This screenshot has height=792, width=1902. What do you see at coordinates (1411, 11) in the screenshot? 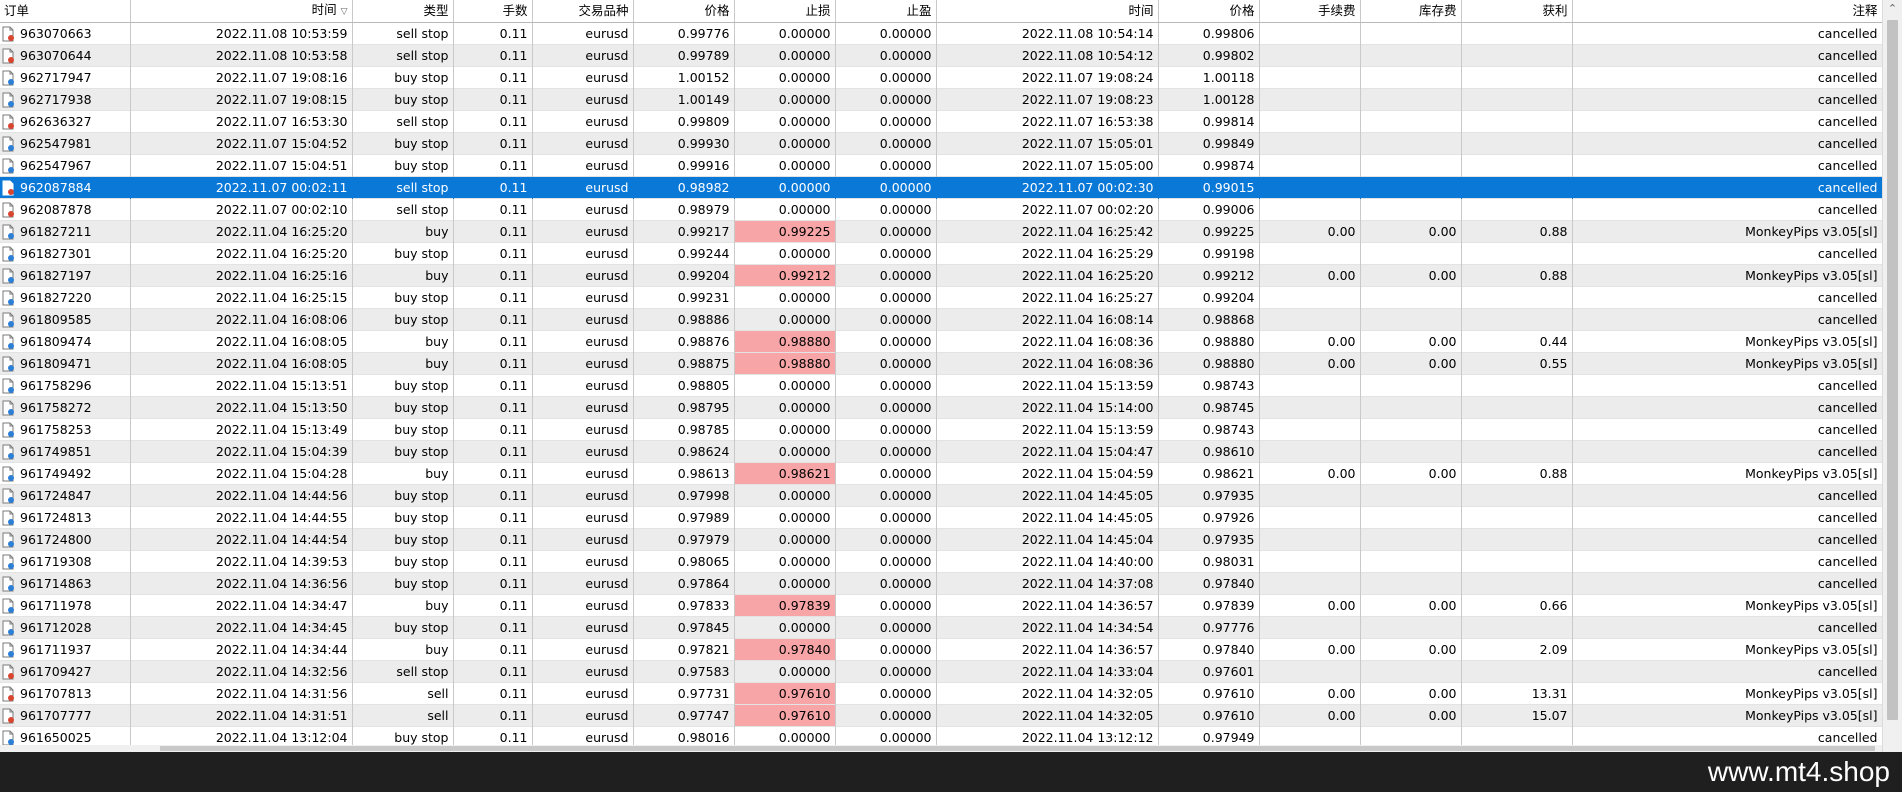
I see `column-header-swap: 库存费` at bounding box center [1411, 11].